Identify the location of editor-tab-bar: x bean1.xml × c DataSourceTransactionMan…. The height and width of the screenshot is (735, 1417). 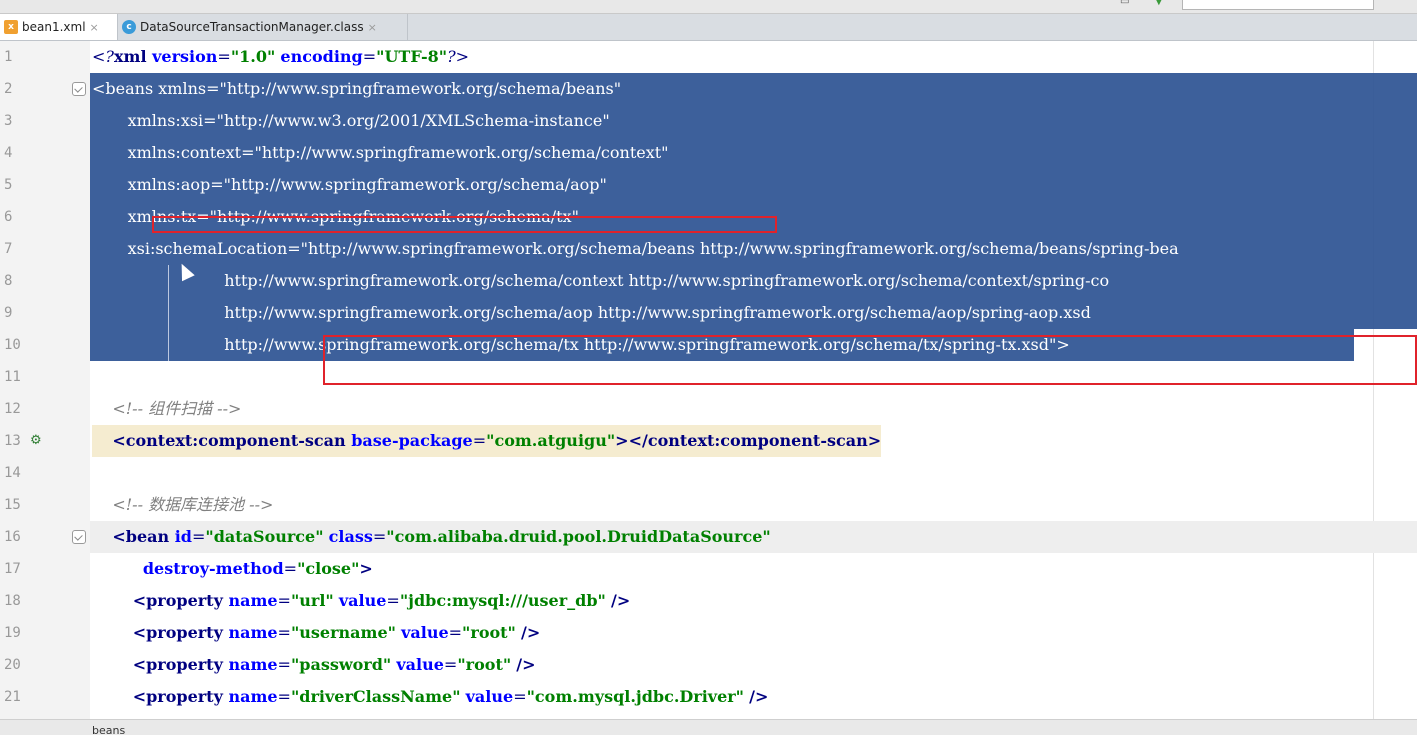
(708, 27).